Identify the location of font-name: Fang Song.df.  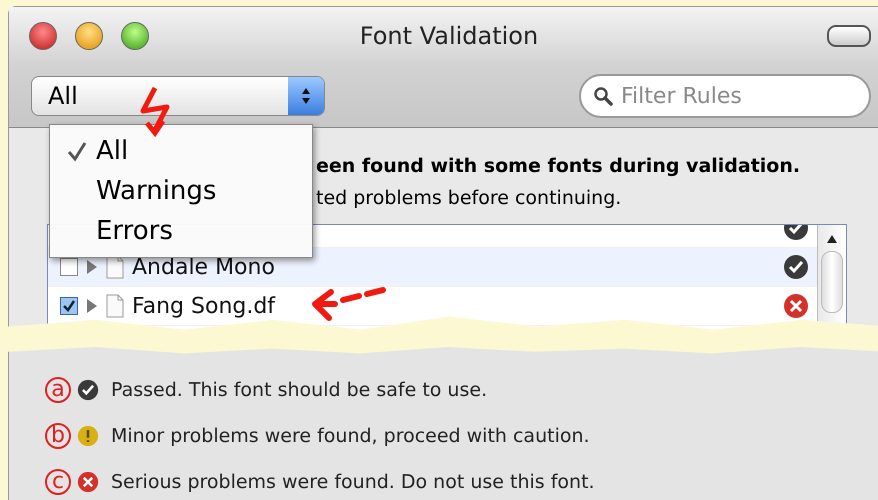
(204, 306).